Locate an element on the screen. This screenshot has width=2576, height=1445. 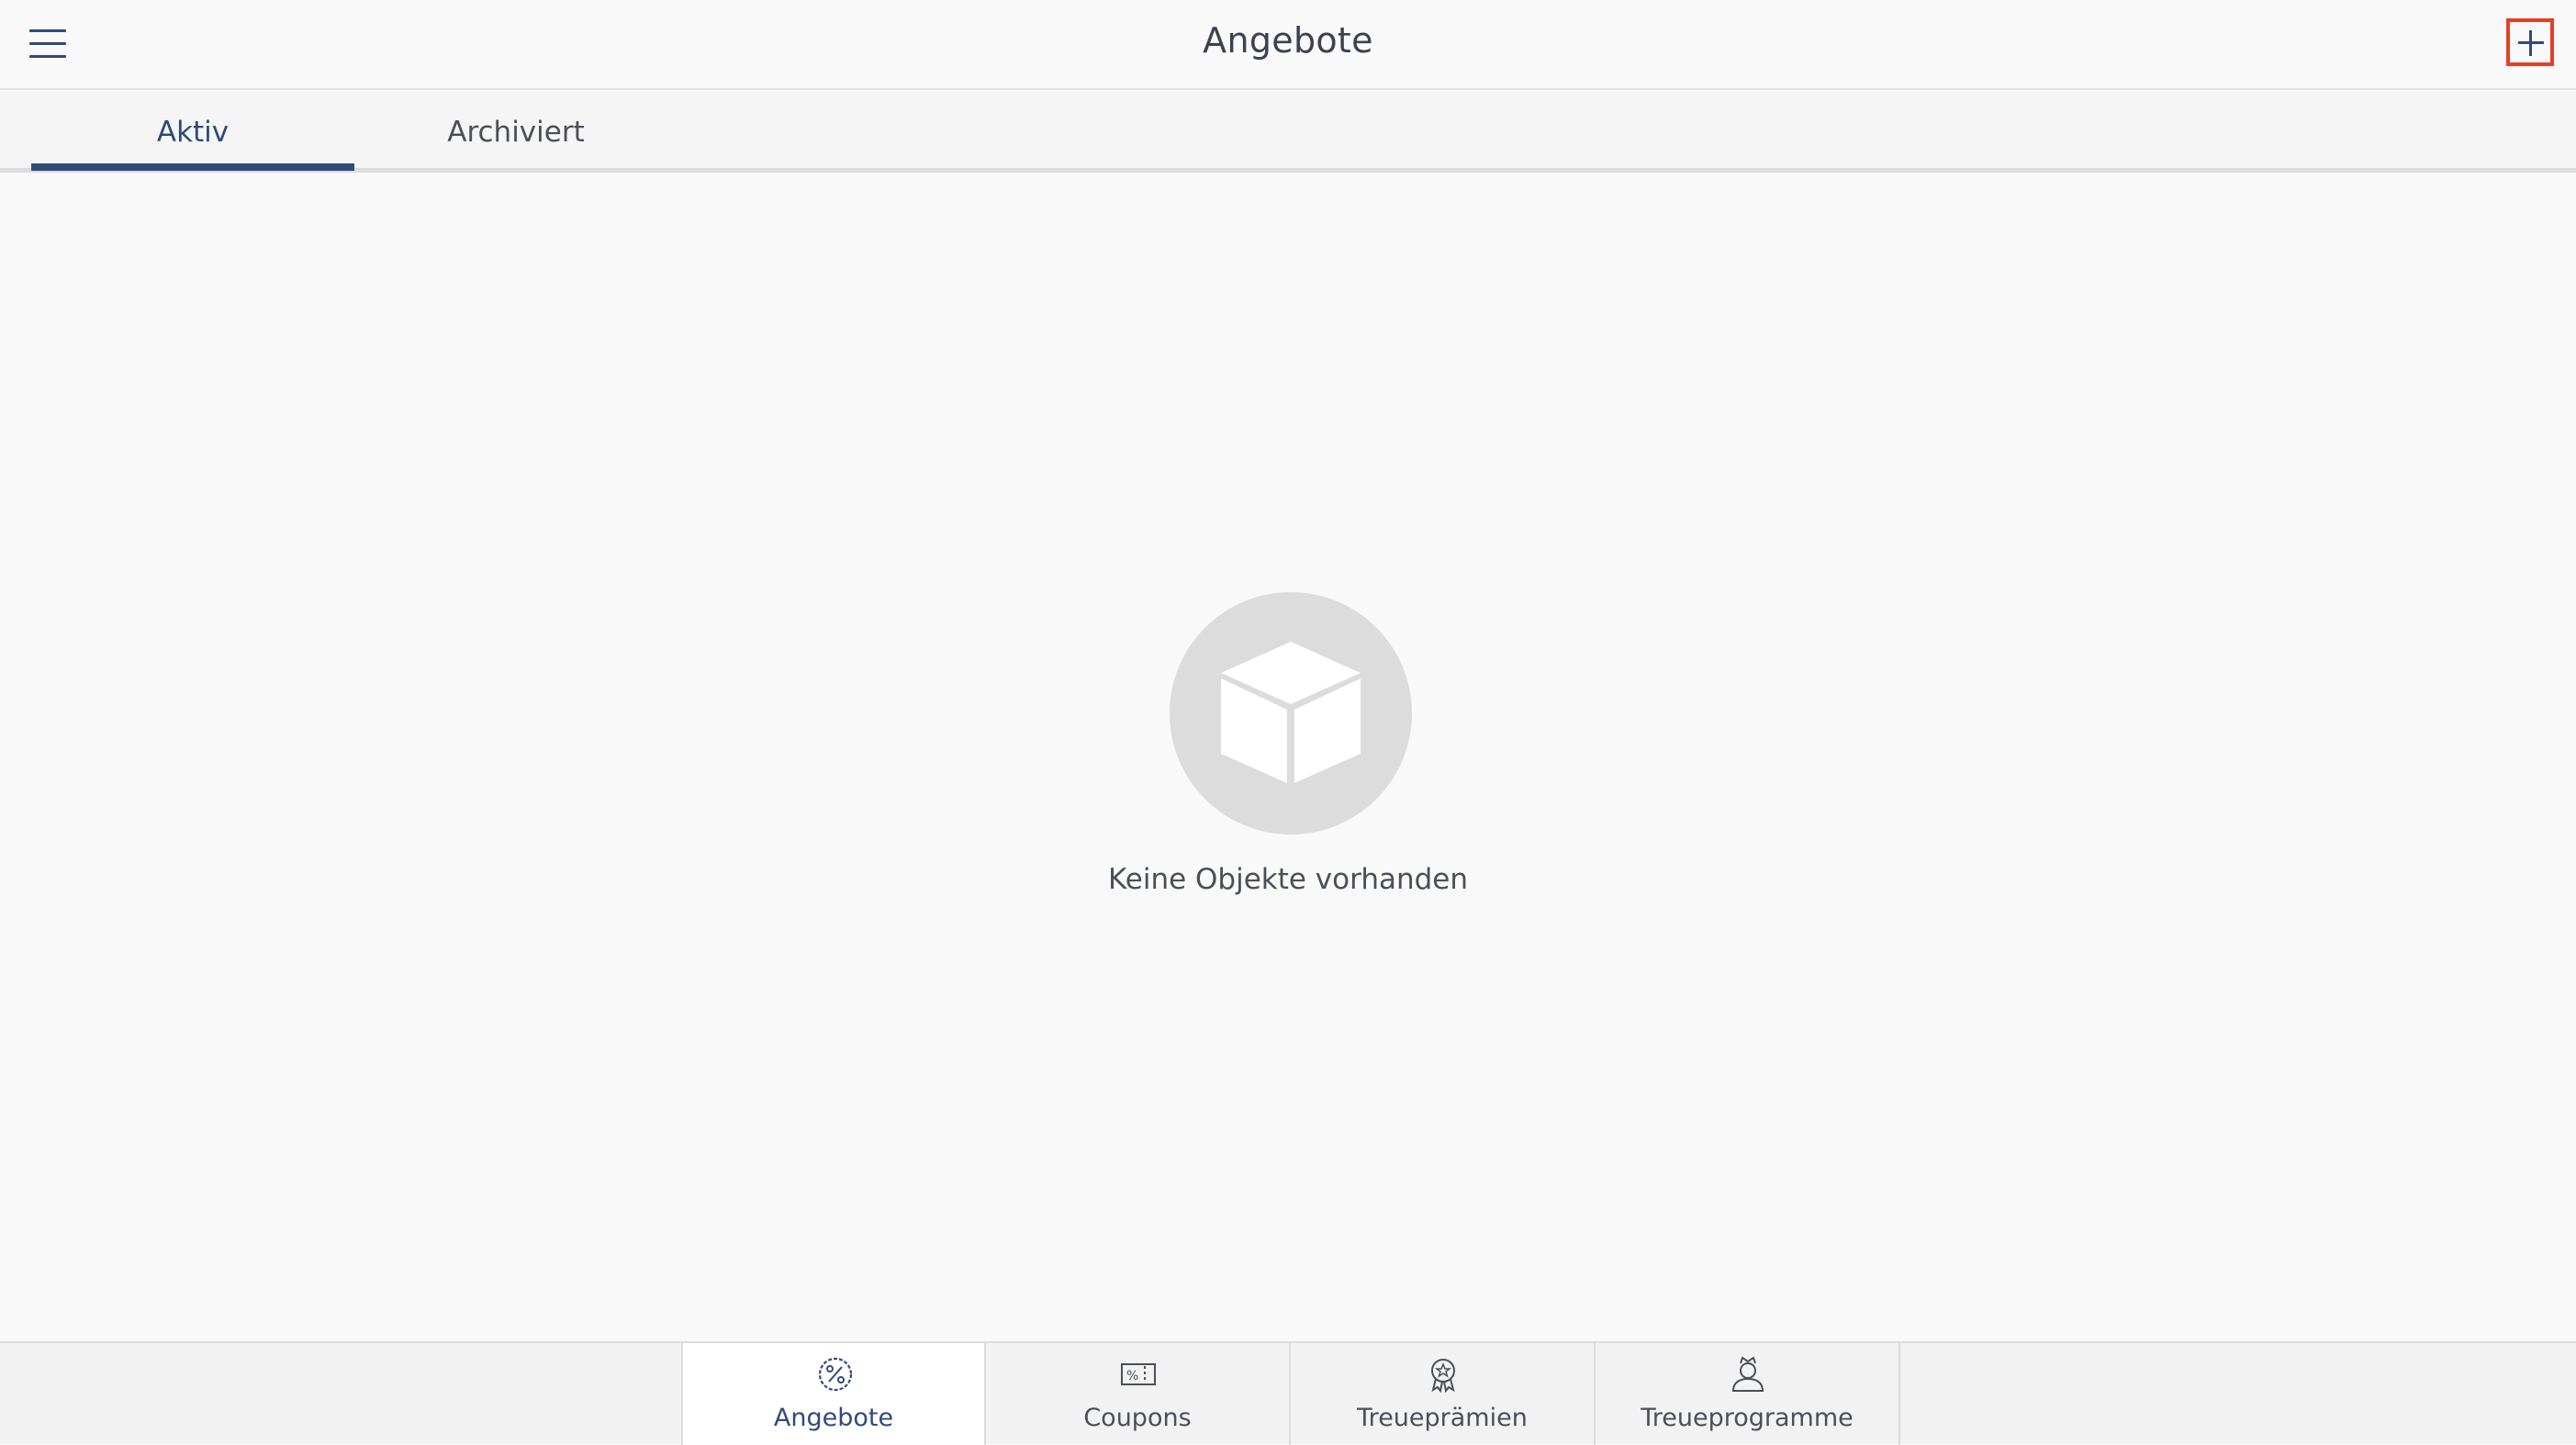
box-icon is located at coordinates (1291, 712).